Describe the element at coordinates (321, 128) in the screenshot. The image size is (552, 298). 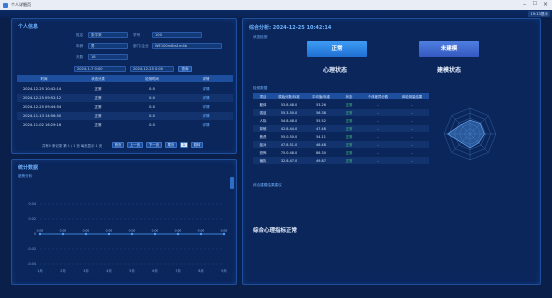
I see `cell-avg: 47.48` at that location.